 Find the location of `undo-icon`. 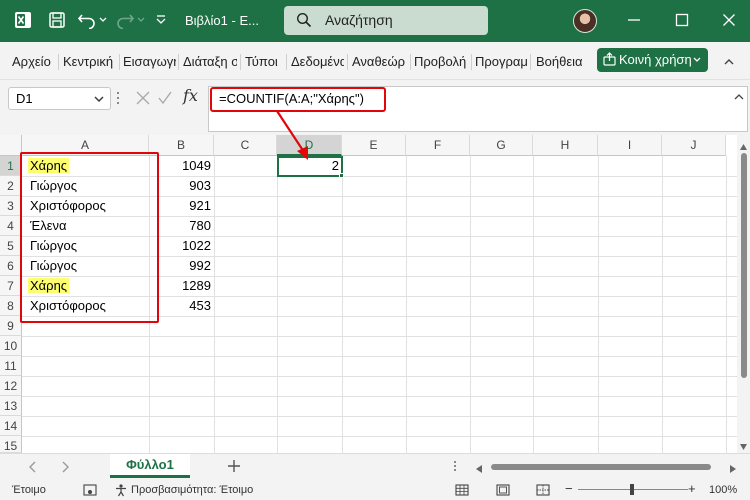

undo-icon is located at coordinates (87, 20).